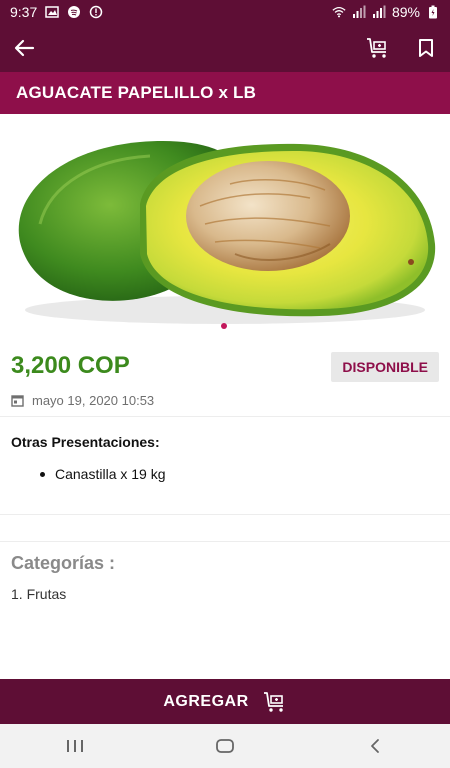 The width and height of the screenshot is (450, 768). What do you see at coordinates (96, 12) in the screenshot?
I see `alert-icon` at bounding box center [96, 12].